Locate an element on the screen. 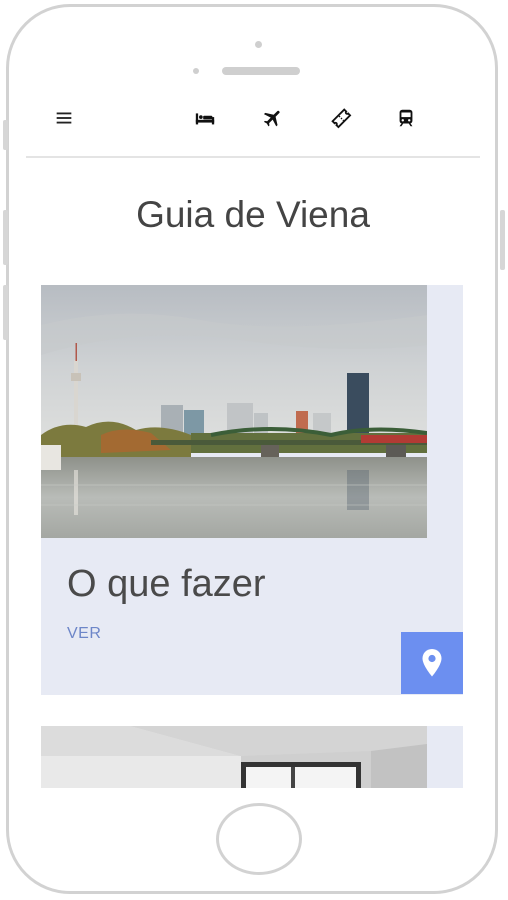 This screenshot has height=900, width=508. hotel-bed-icon is located at coordinates (205, 118).